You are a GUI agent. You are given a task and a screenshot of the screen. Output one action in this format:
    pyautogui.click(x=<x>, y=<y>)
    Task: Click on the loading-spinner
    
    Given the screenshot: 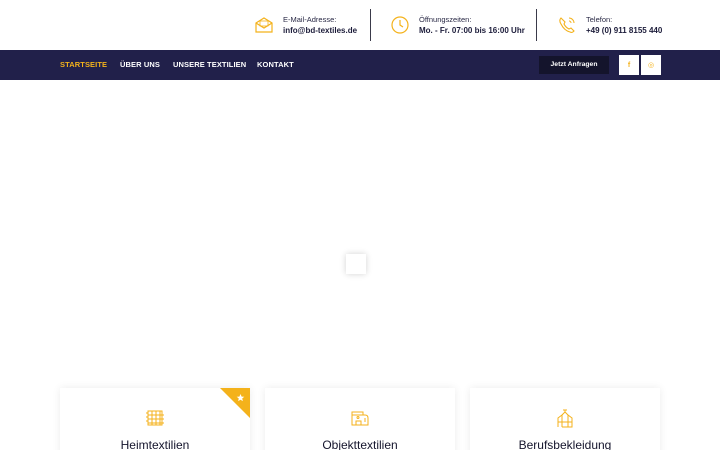 What is the action you would take?
    pyautogui.click(x=356, y=264)
    